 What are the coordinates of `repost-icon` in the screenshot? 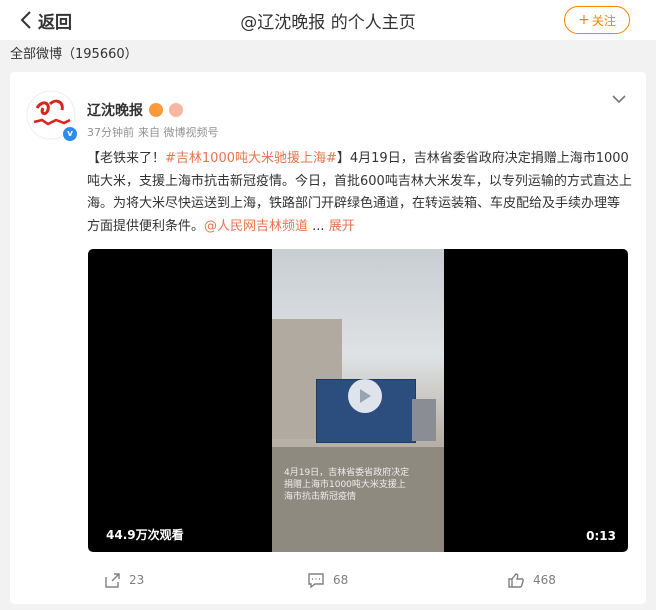 It's located at (112, 580).